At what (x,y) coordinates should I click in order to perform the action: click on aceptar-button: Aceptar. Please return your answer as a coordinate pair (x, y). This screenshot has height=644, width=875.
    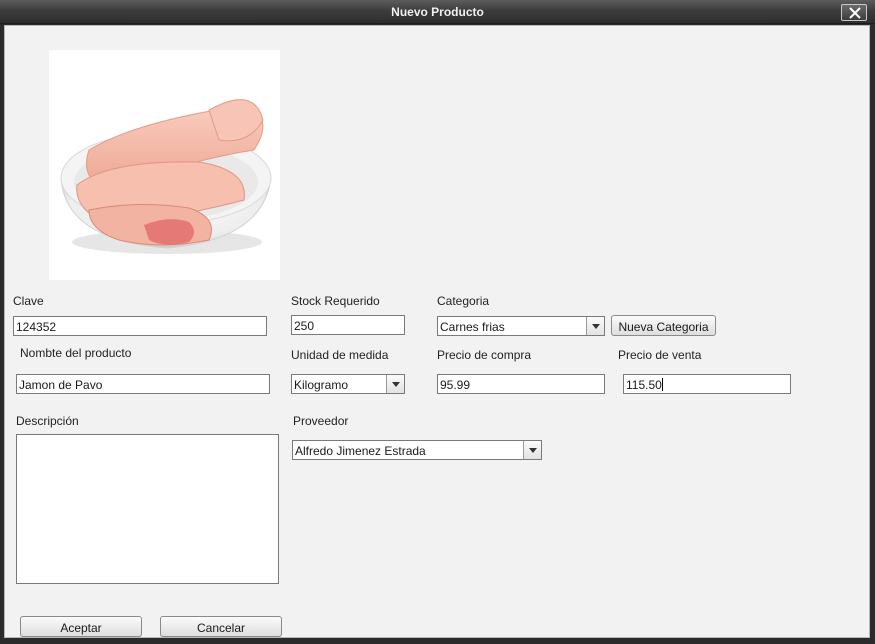
    Looking at the image, I should click on (81, 626).